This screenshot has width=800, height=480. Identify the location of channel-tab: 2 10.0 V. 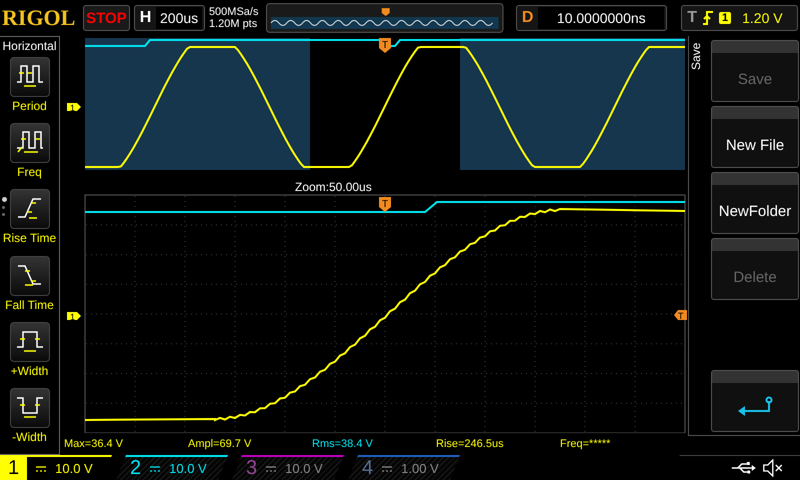
(172, 467).